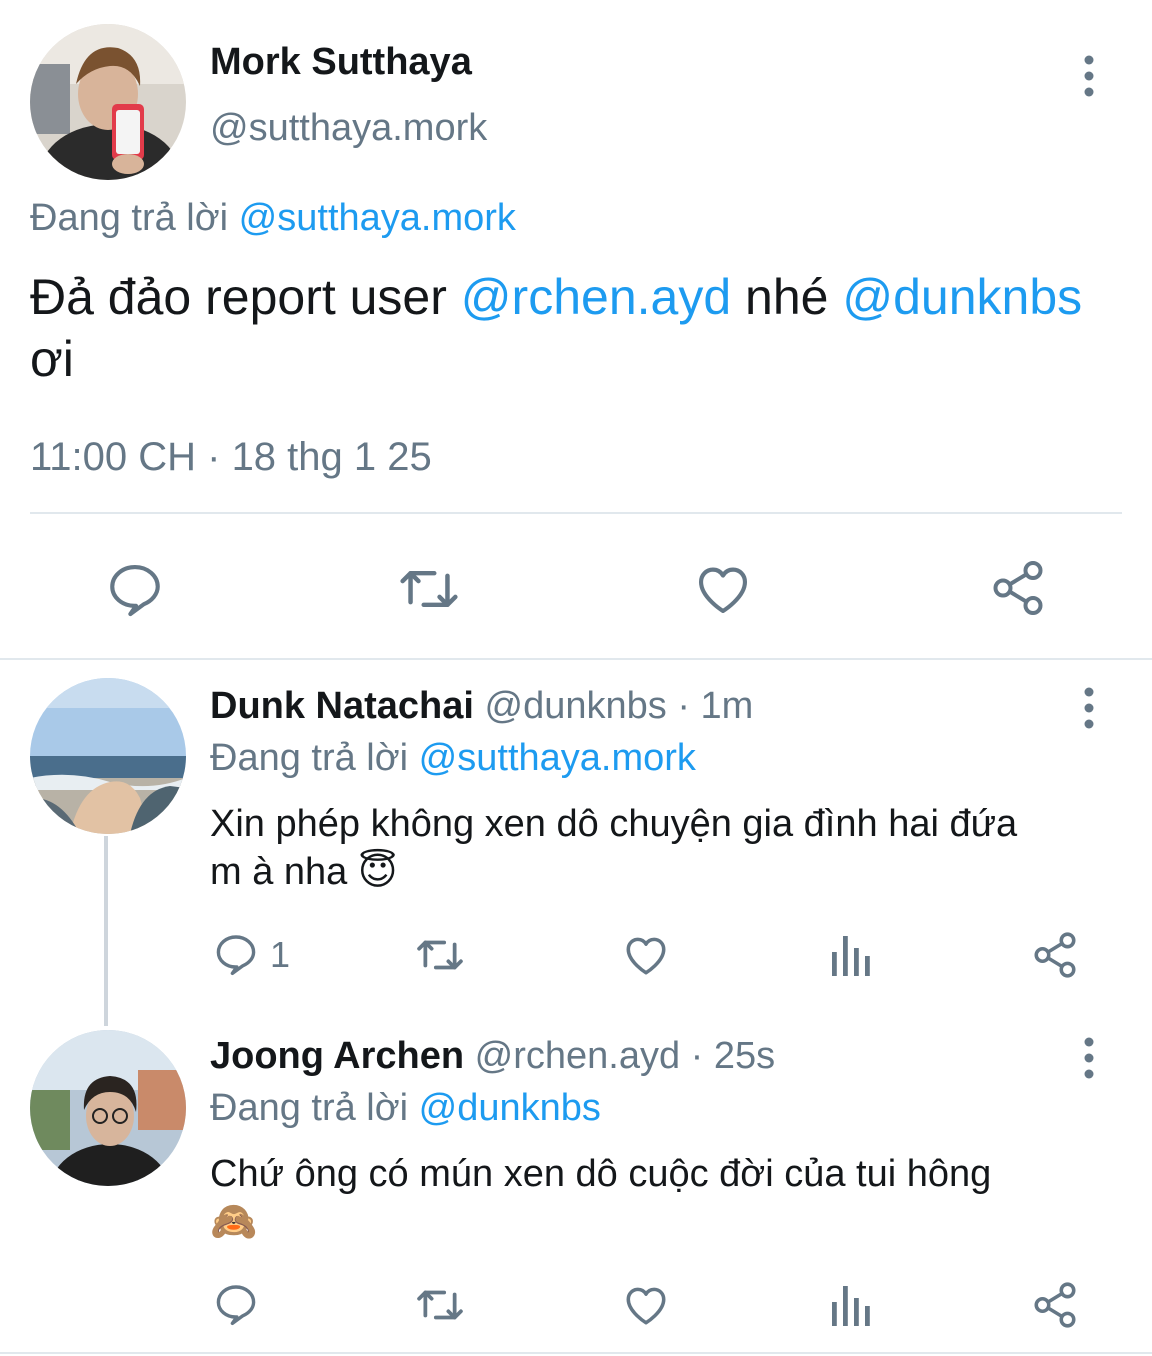 This screenshot has width=1152, height=1356. I want to click on avatar-mork, so click(108, 102).